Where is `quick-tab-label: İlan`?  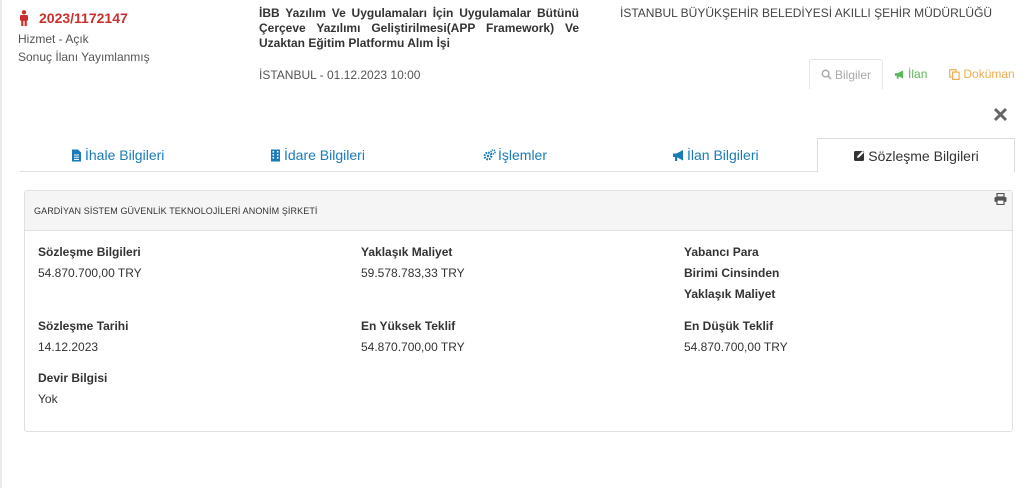
quick-tab-label: İlan is located at coordinates (918, 74).